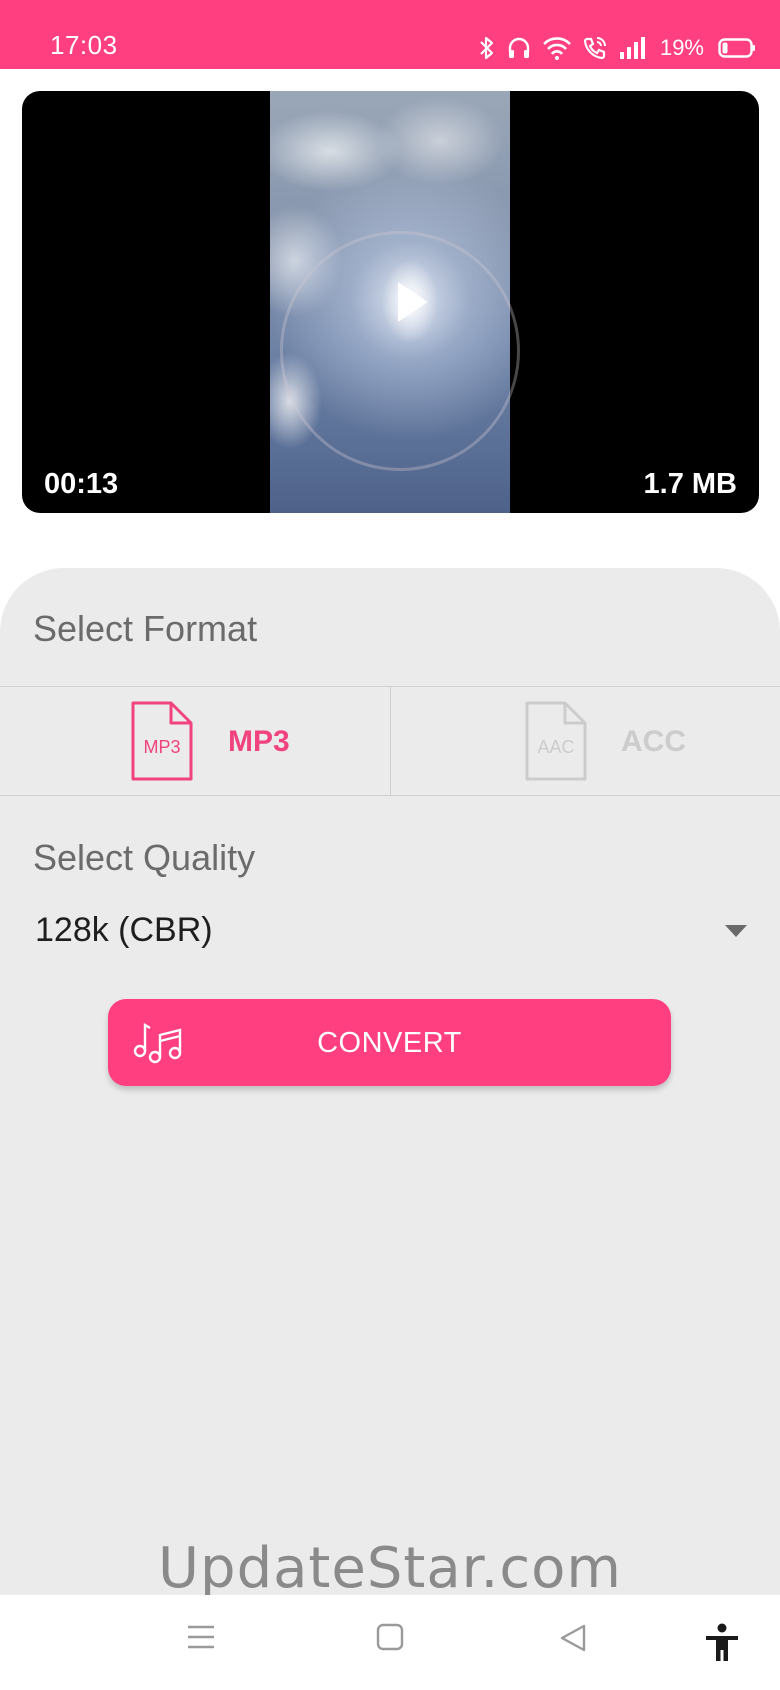 The height and width of the screenshot is (1690, 780). I want to click on format-label-acc: ACC, so click(653, 741).